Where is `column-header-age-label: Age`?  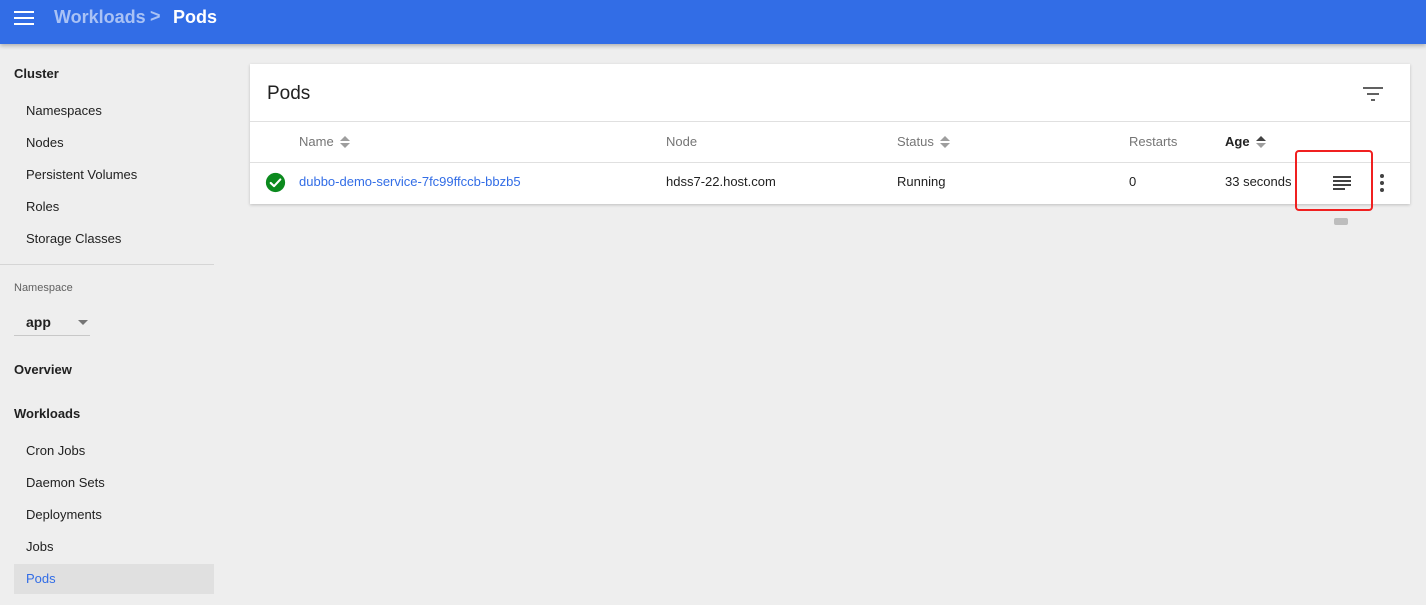 column-header-age-label: Age is located at coordinates (1237, 141).